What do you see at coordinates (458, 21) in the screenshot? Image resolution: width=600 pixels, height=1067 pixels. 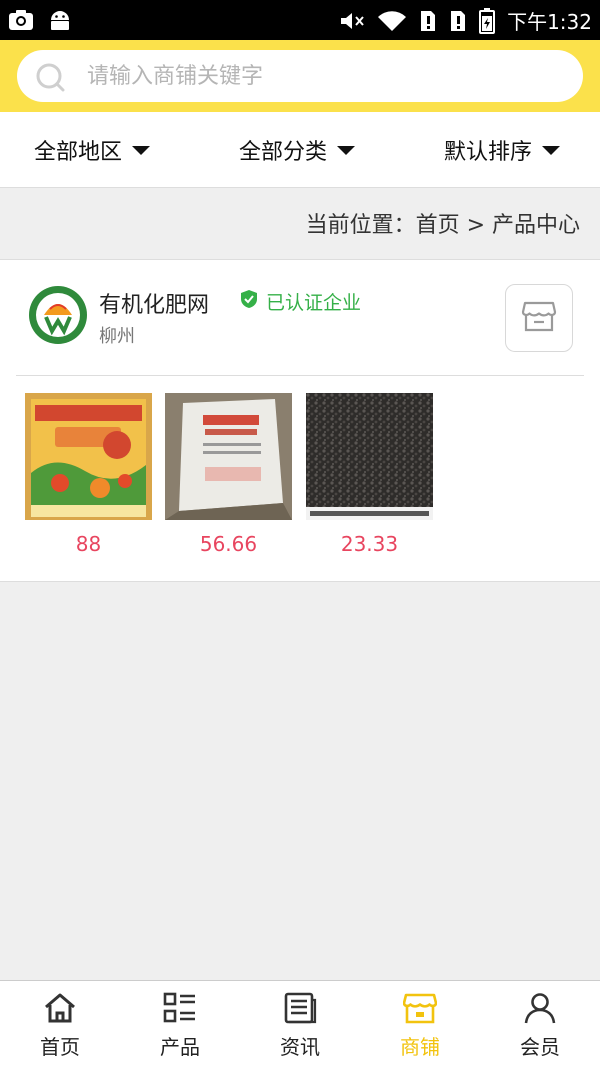 I see `sim2-icon` at bounding box center [458, 21].